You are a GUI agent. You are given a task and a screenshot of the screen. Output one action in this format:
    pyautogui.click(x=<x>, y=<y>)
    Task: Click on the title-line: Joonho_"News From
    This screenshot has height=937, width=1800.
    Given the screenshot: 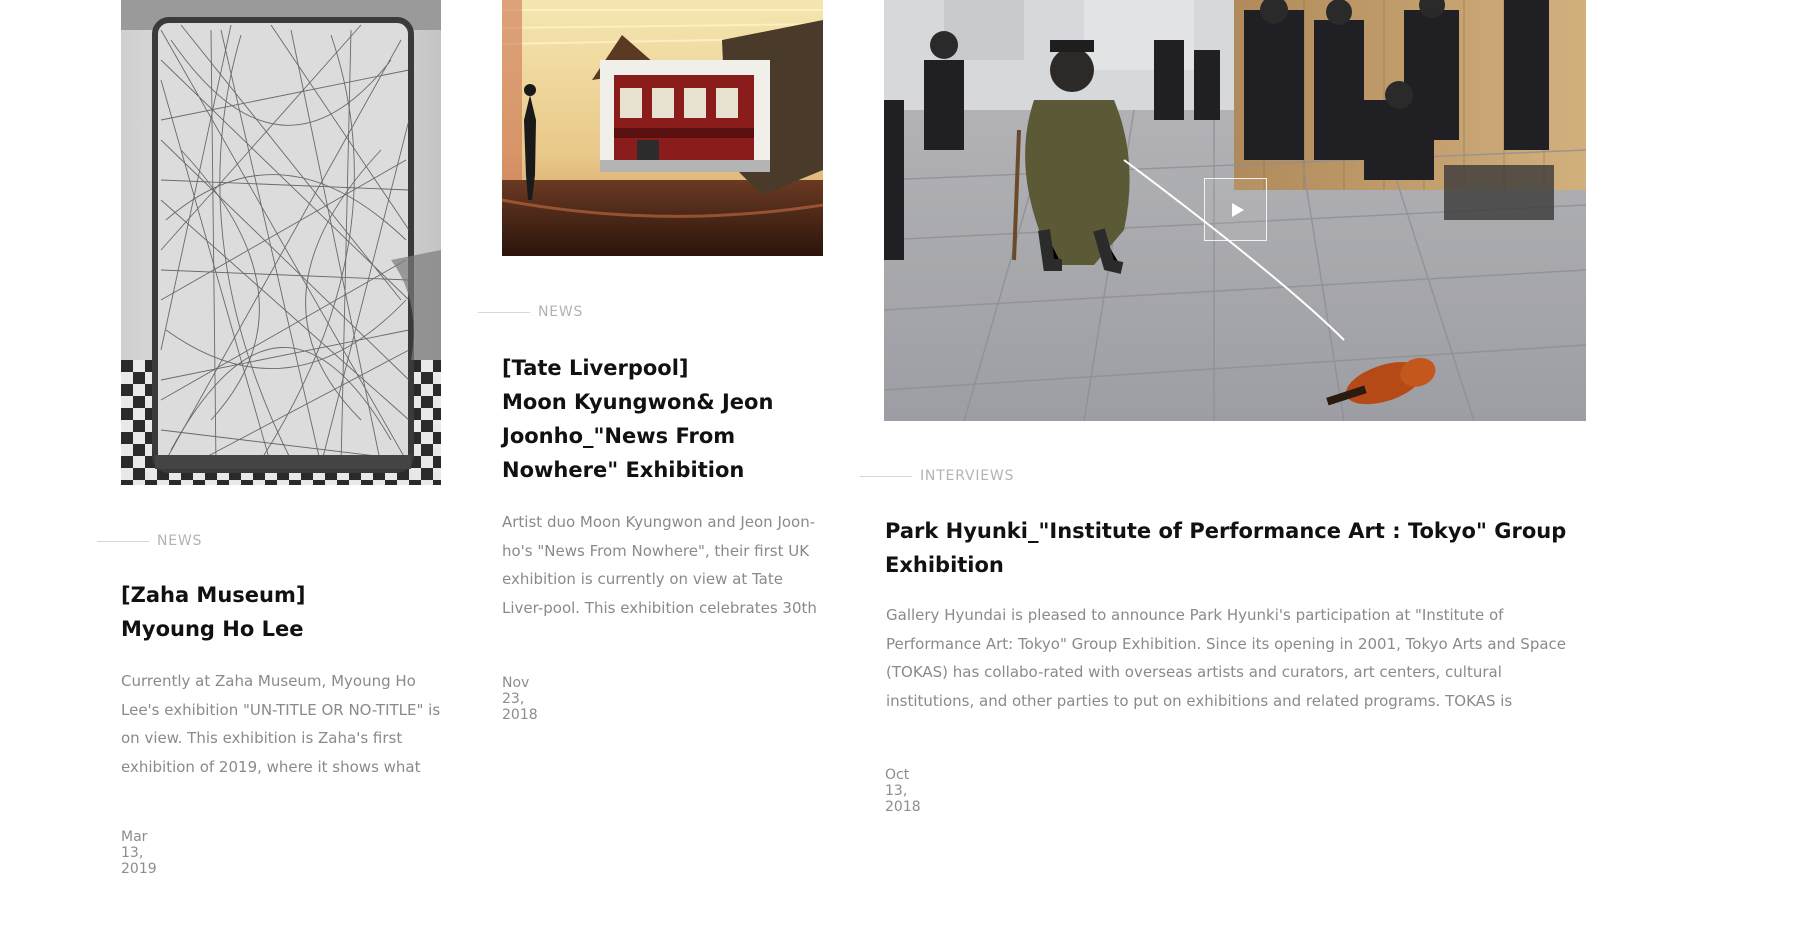 What is the action you would take?
    pyautogui.click(x=619, y=436)
    